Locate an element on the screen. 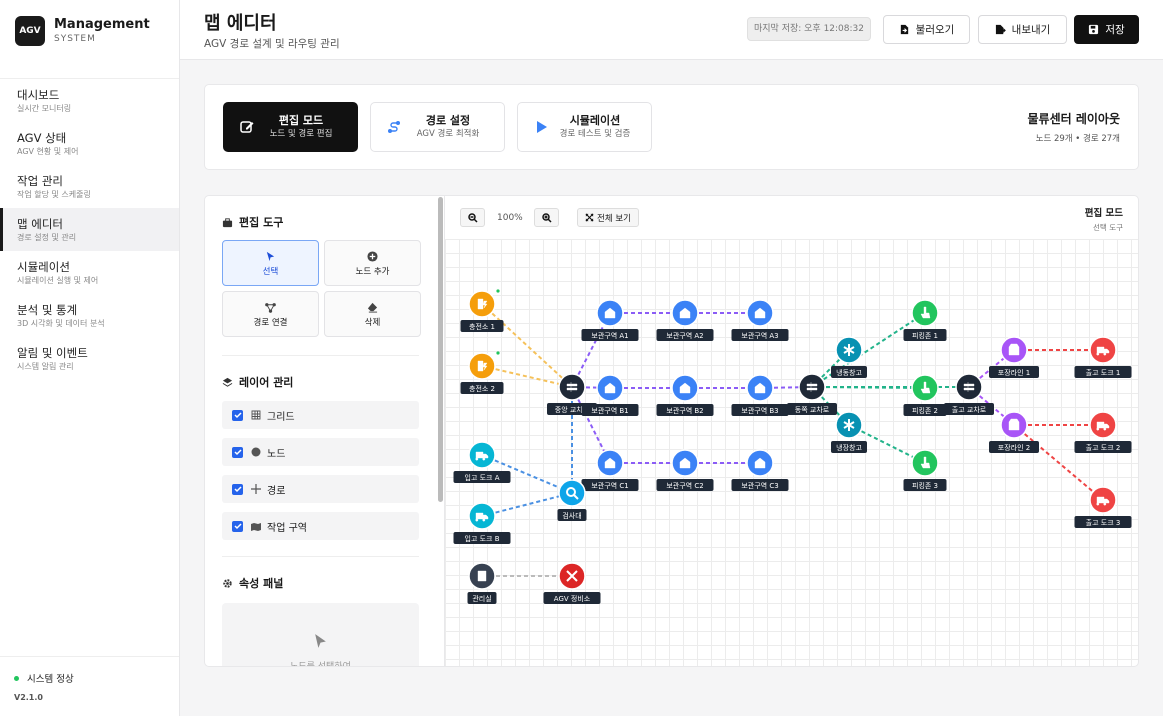 This screenshot has width=1163, height=716. node-label: 출고 도크 3 is located at coordinates (1103, 522).